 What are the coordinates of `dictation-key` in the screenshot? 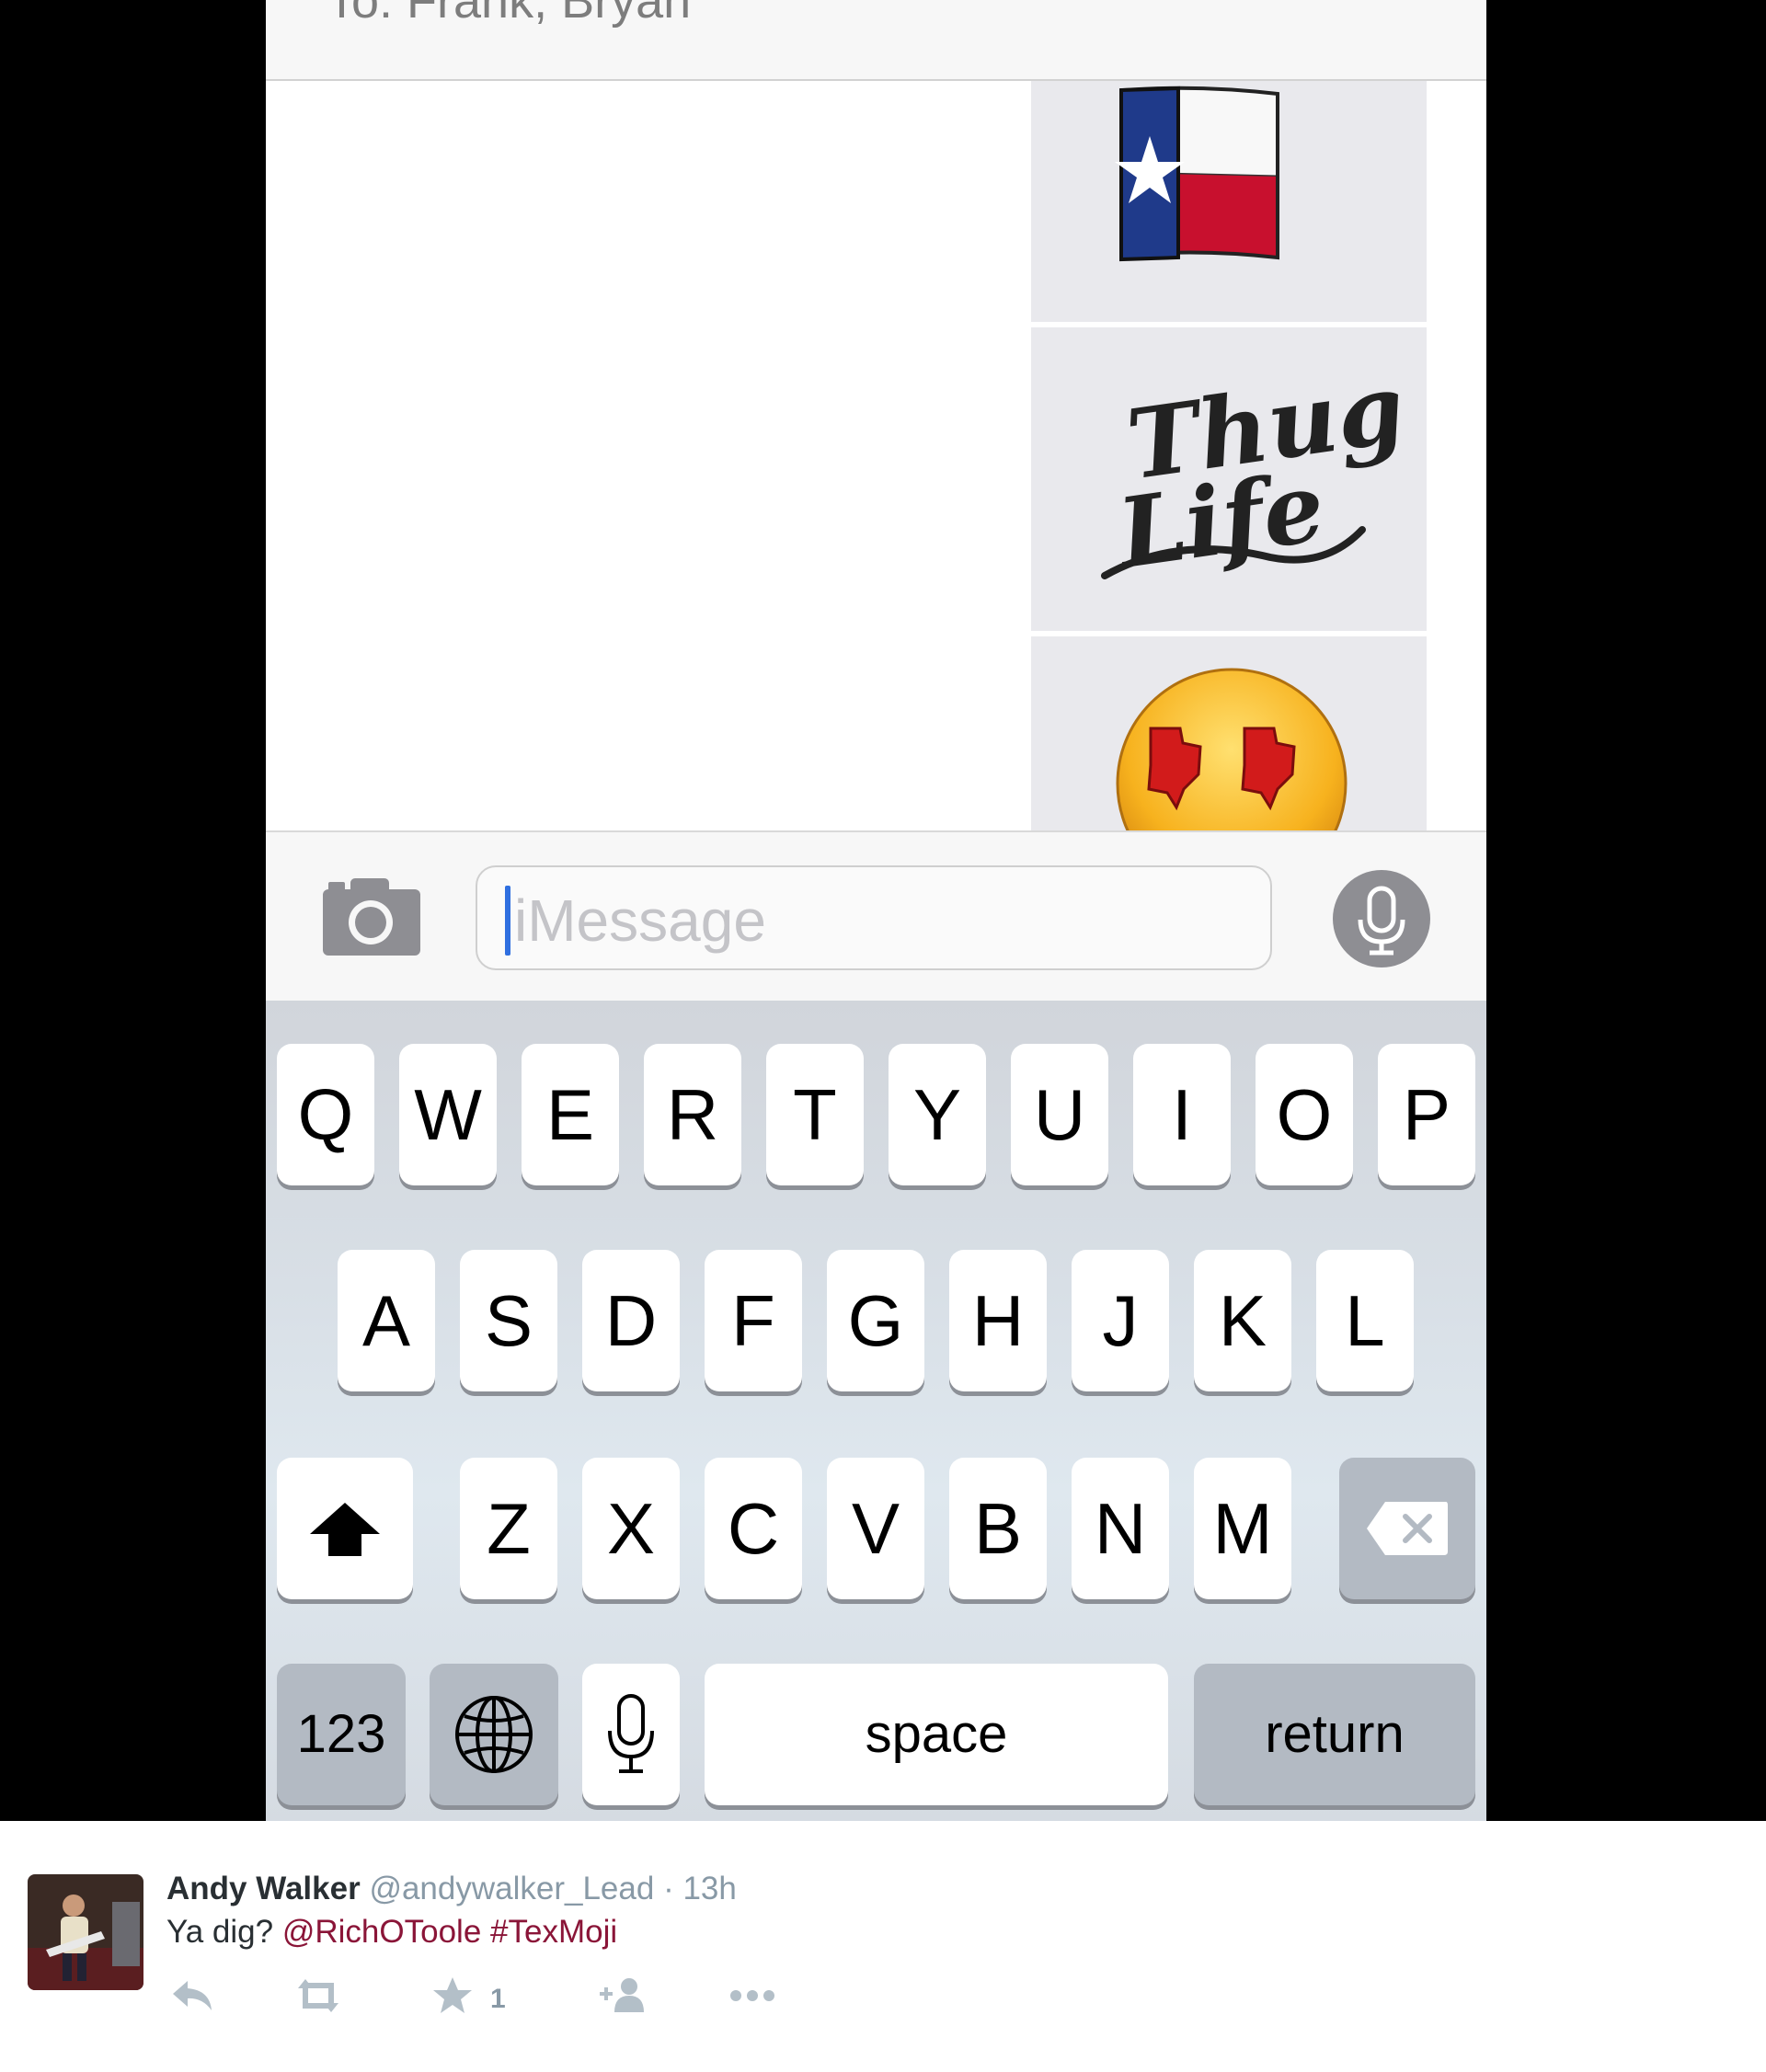 It's located at (631, 1734).